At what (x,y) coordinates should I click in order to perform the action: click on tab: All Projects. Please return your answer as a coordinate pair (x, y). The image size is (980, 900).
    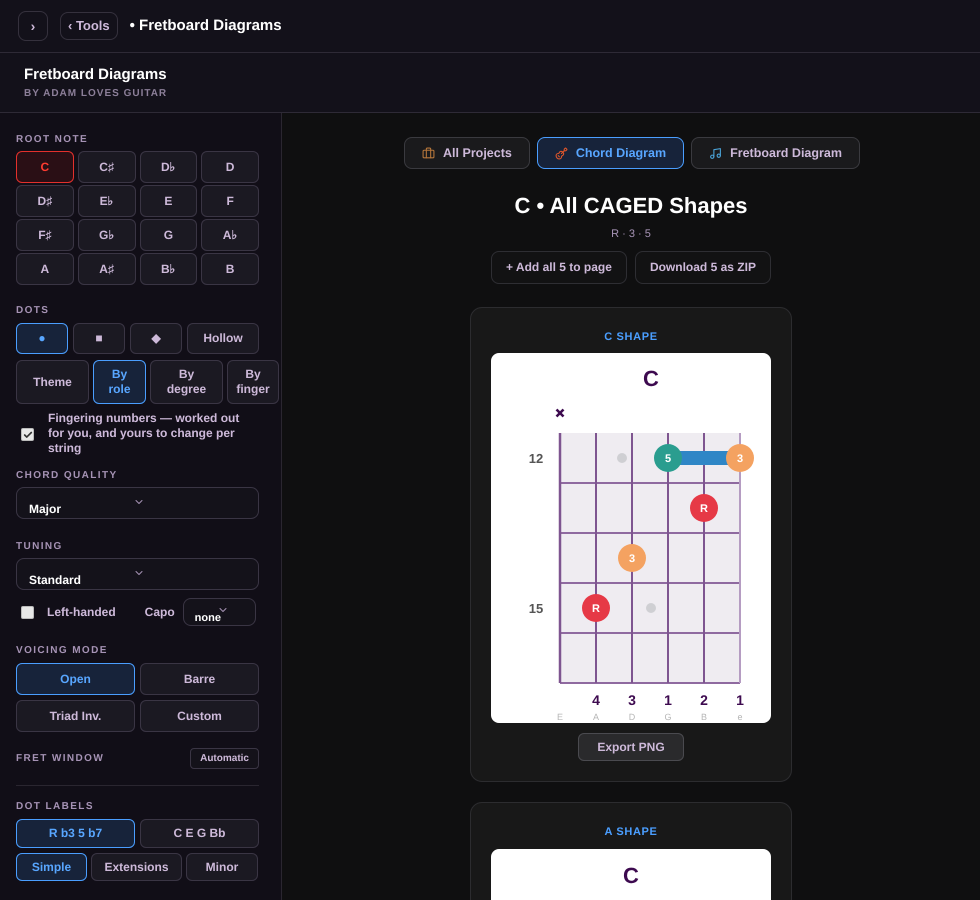
    Looking at the image, I should click on (467, 153).